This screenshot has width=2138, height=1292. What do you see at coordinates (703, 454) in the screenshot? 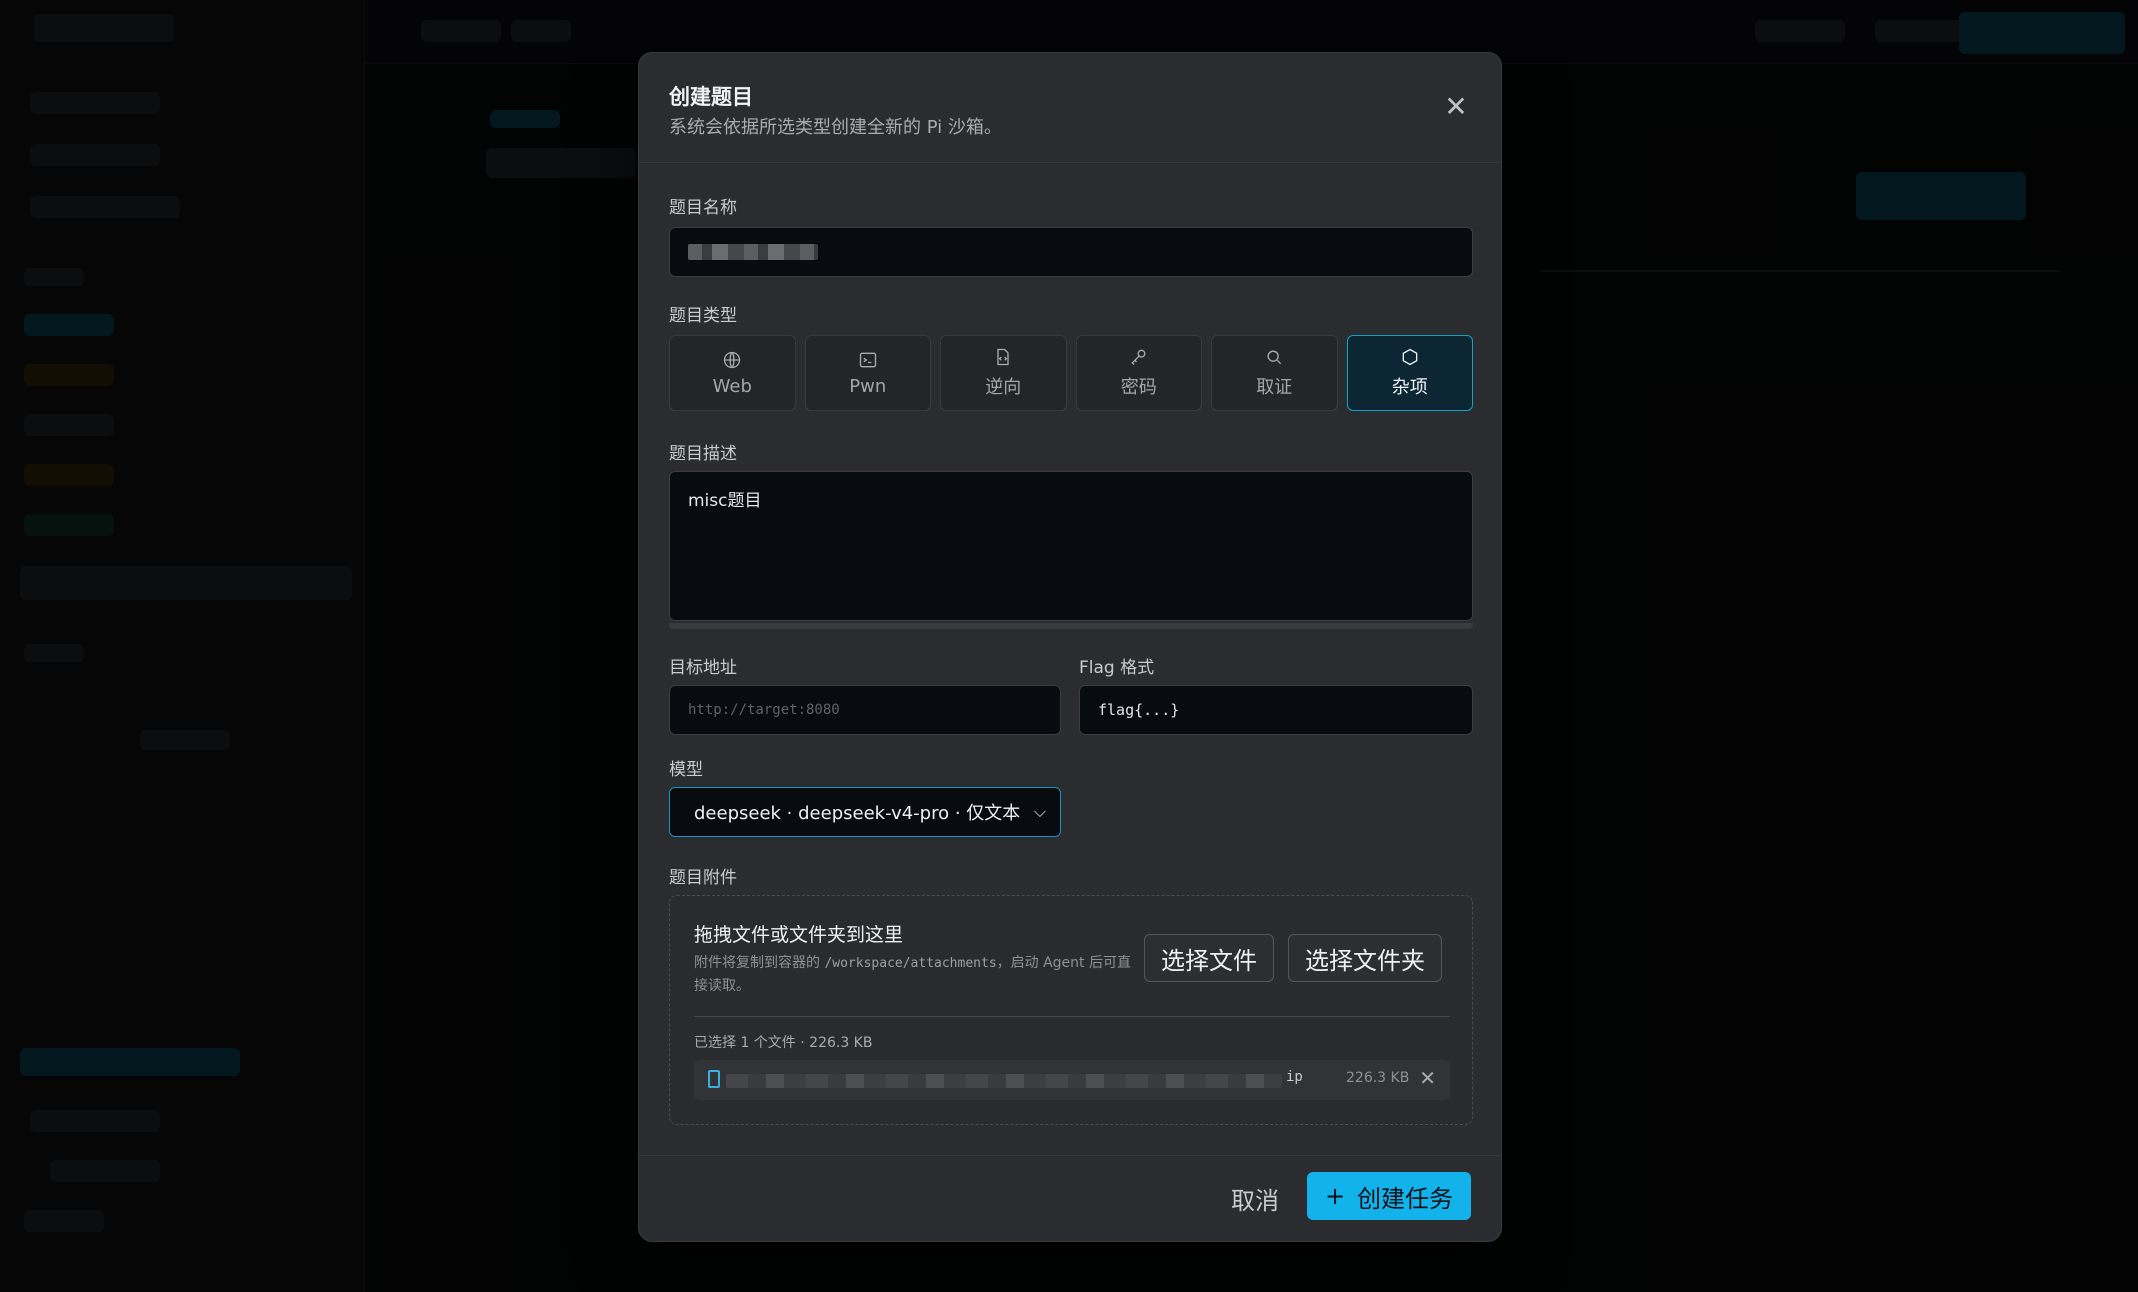
I see `description-label: 题目描述` at bounding box center [703, 454].